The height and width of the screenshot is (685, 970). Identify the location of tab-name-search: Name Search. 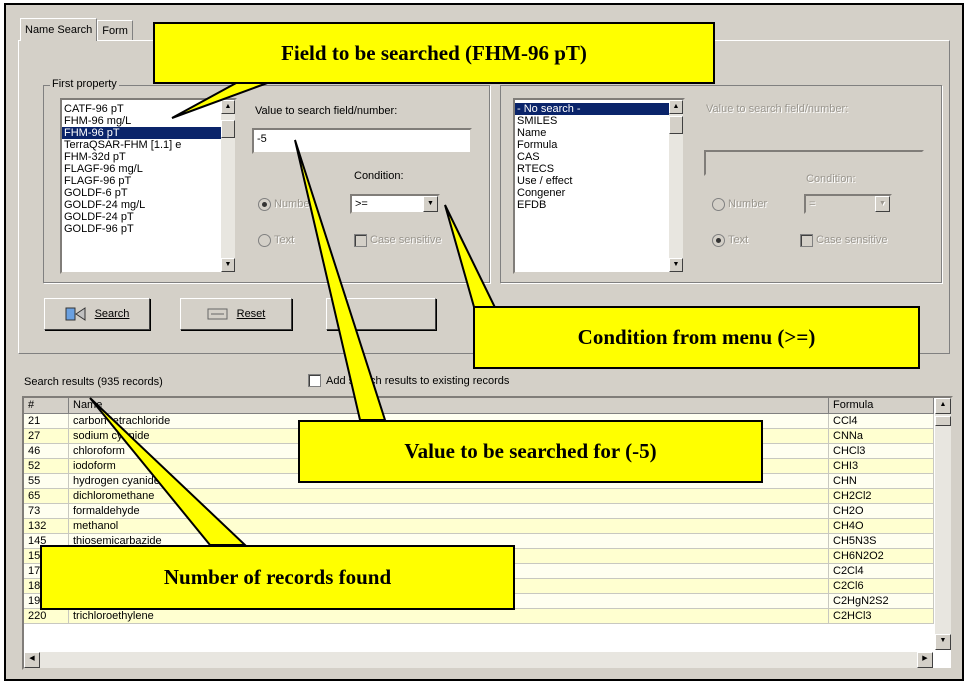
(59, 29).